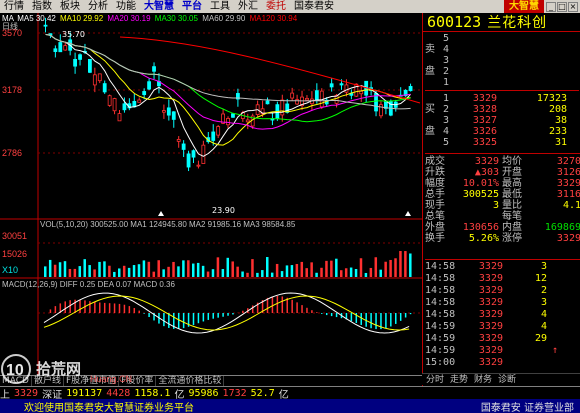 This screenshot has height=413, width=580. What do you see at coordinates (560, 142) in the screenshot?
I see `buy-volume: 31` at bounding box center [560, 142].